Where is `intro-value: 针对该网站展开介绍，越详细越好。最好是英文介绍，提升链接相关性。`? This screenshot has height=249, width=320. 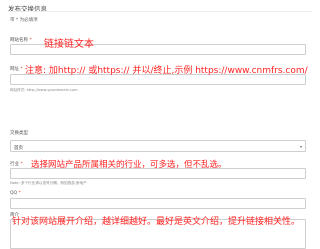 intro-value: 针对该网站展开介绍，越详细越好。最好是英文介绍，提升链接相关性。 is located at coordinates (156, 222).